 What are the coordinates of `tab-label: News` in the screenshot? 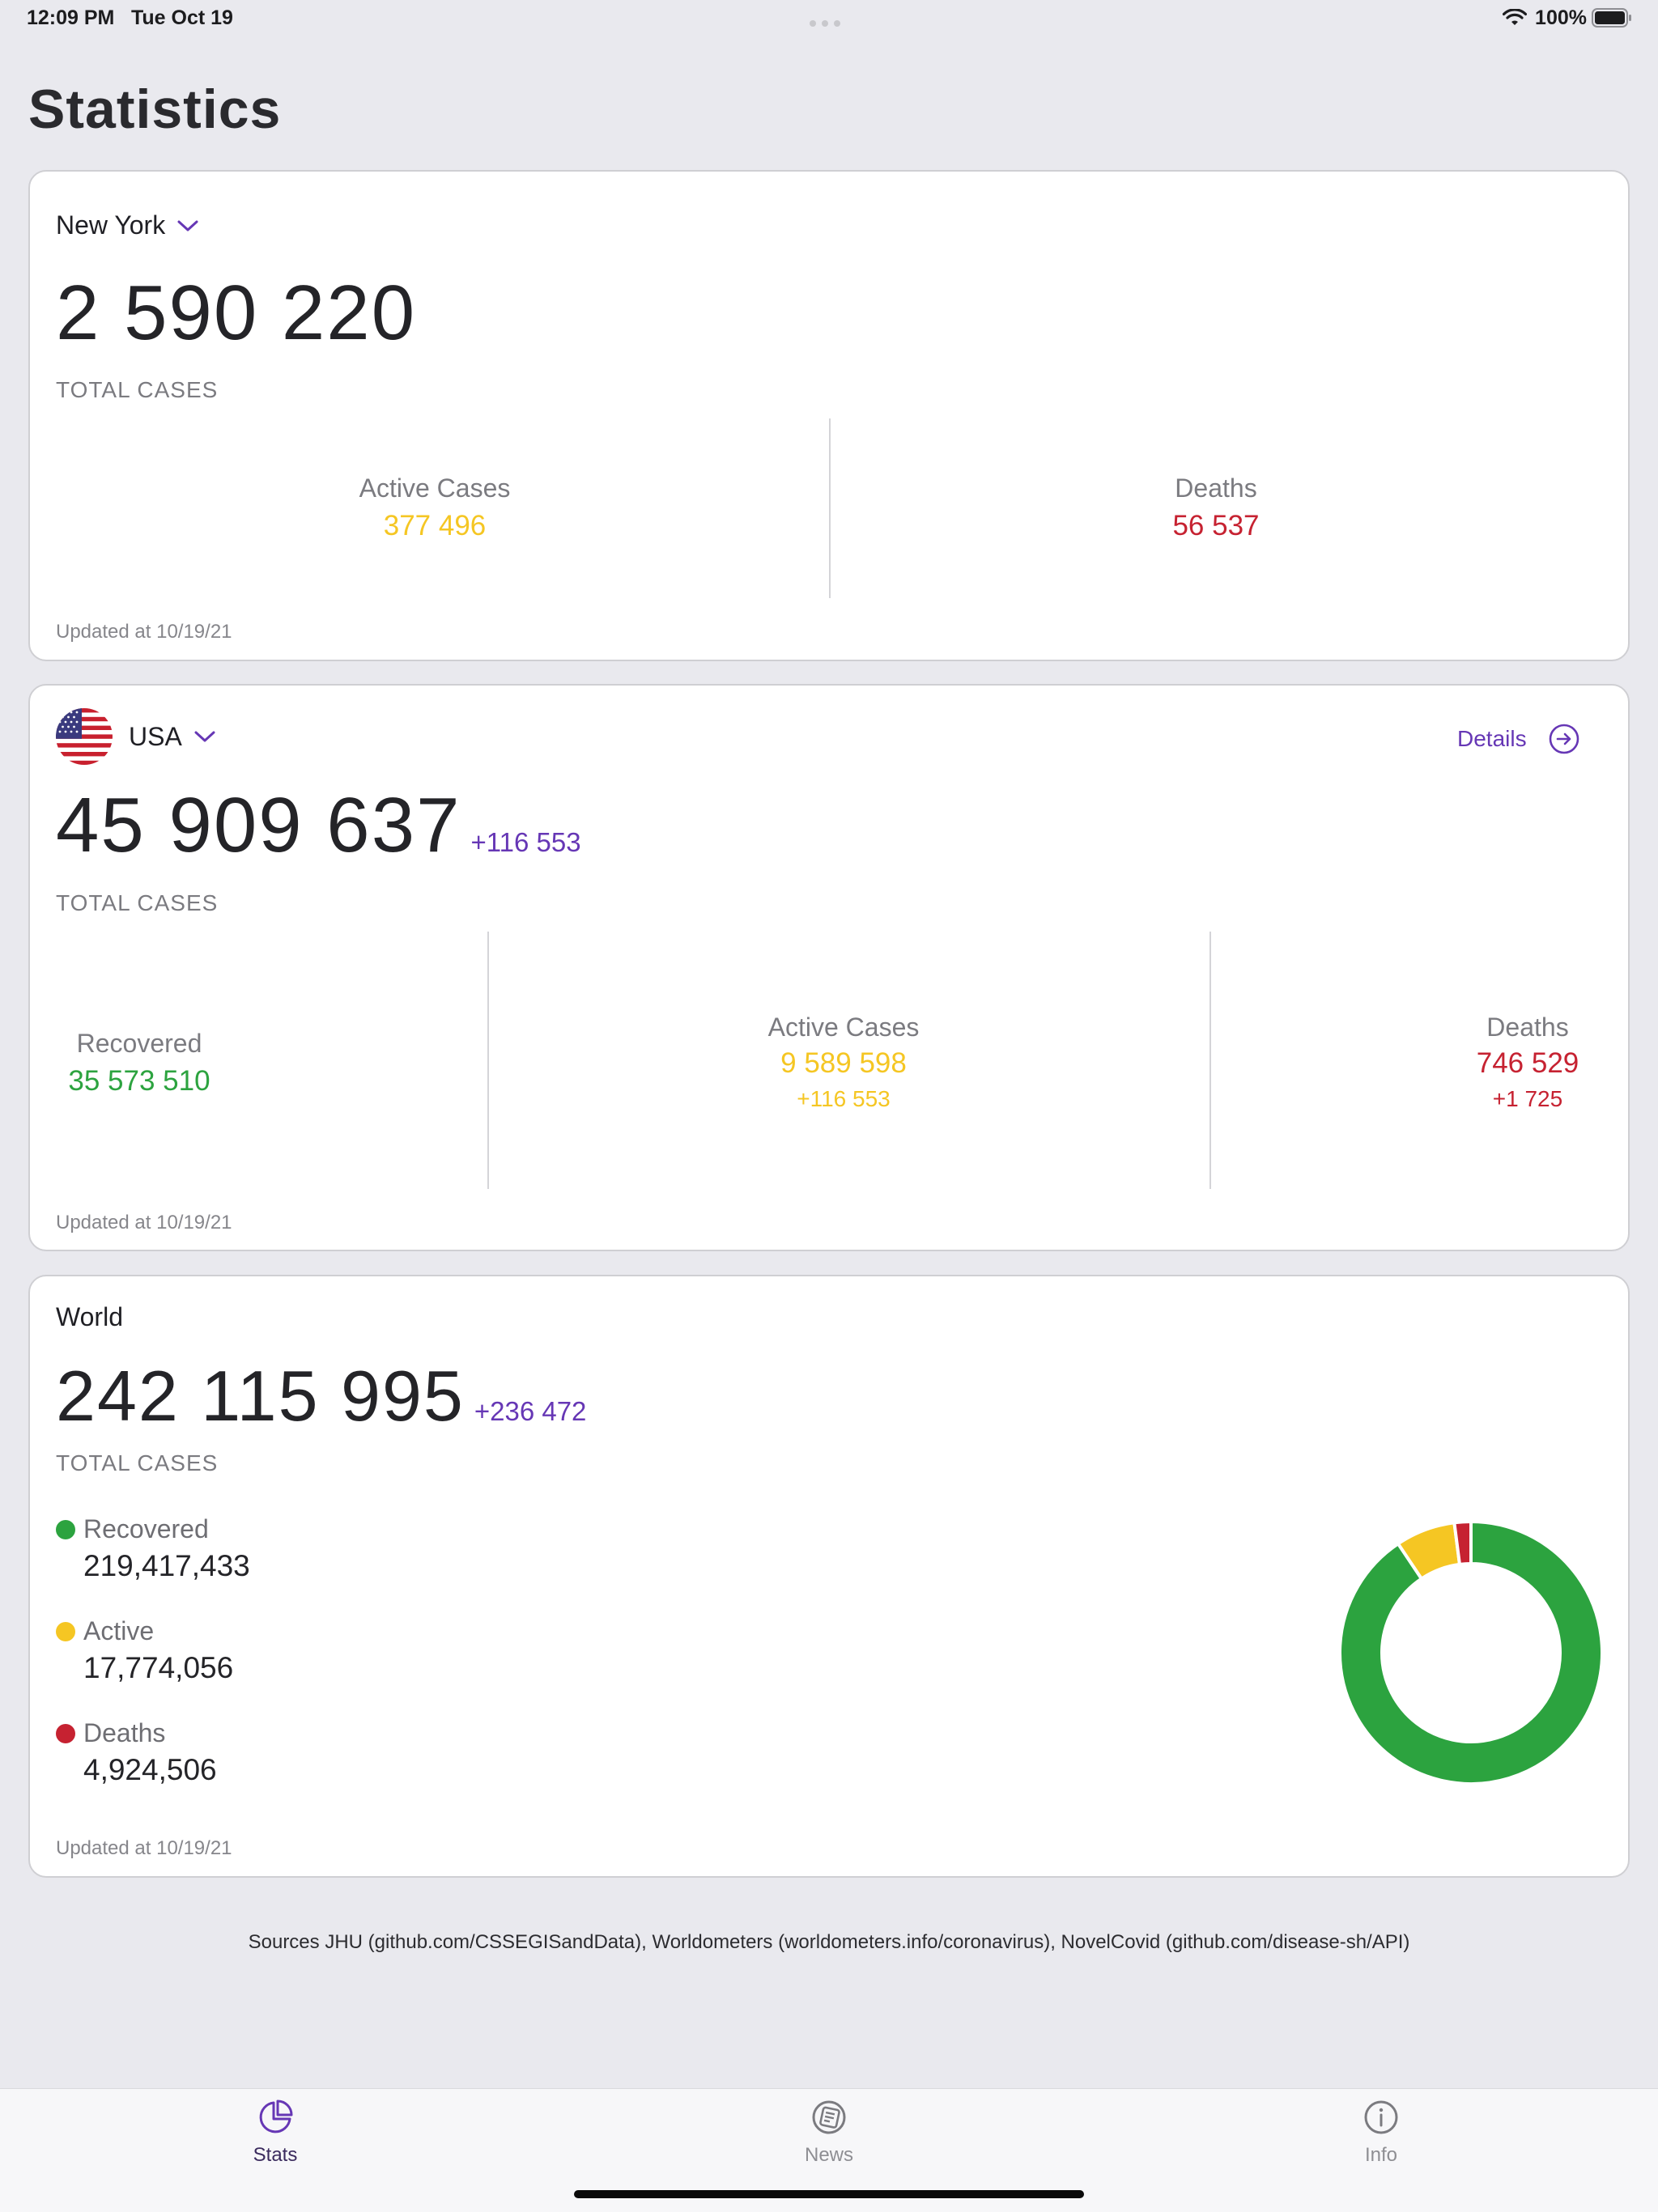 It's located at (828, 2155).